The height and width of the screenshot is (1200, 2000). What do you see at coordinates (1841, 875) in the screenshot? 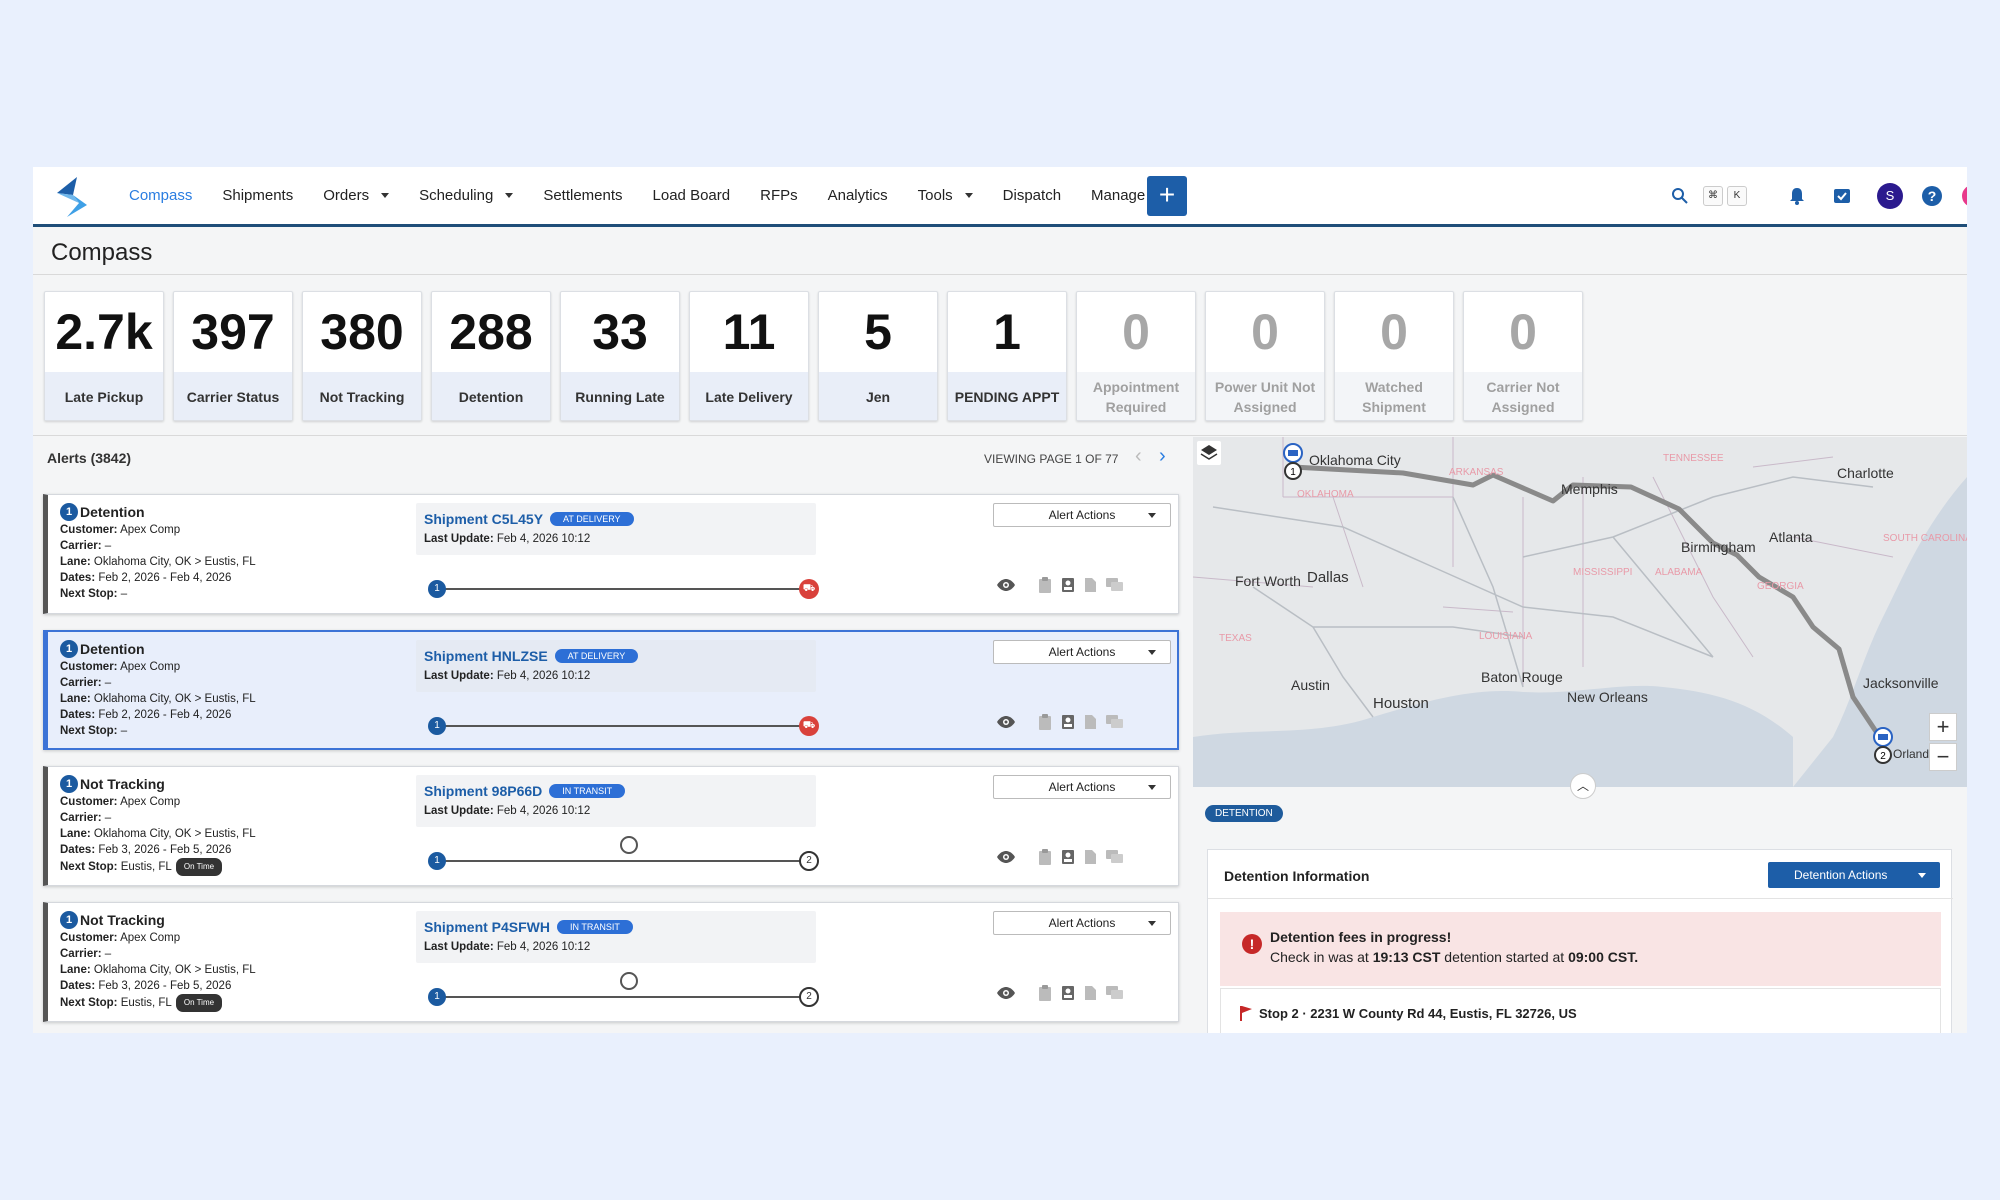
I see `detention-actions-label: Detention Actions` at bounding box center [1841, 875].